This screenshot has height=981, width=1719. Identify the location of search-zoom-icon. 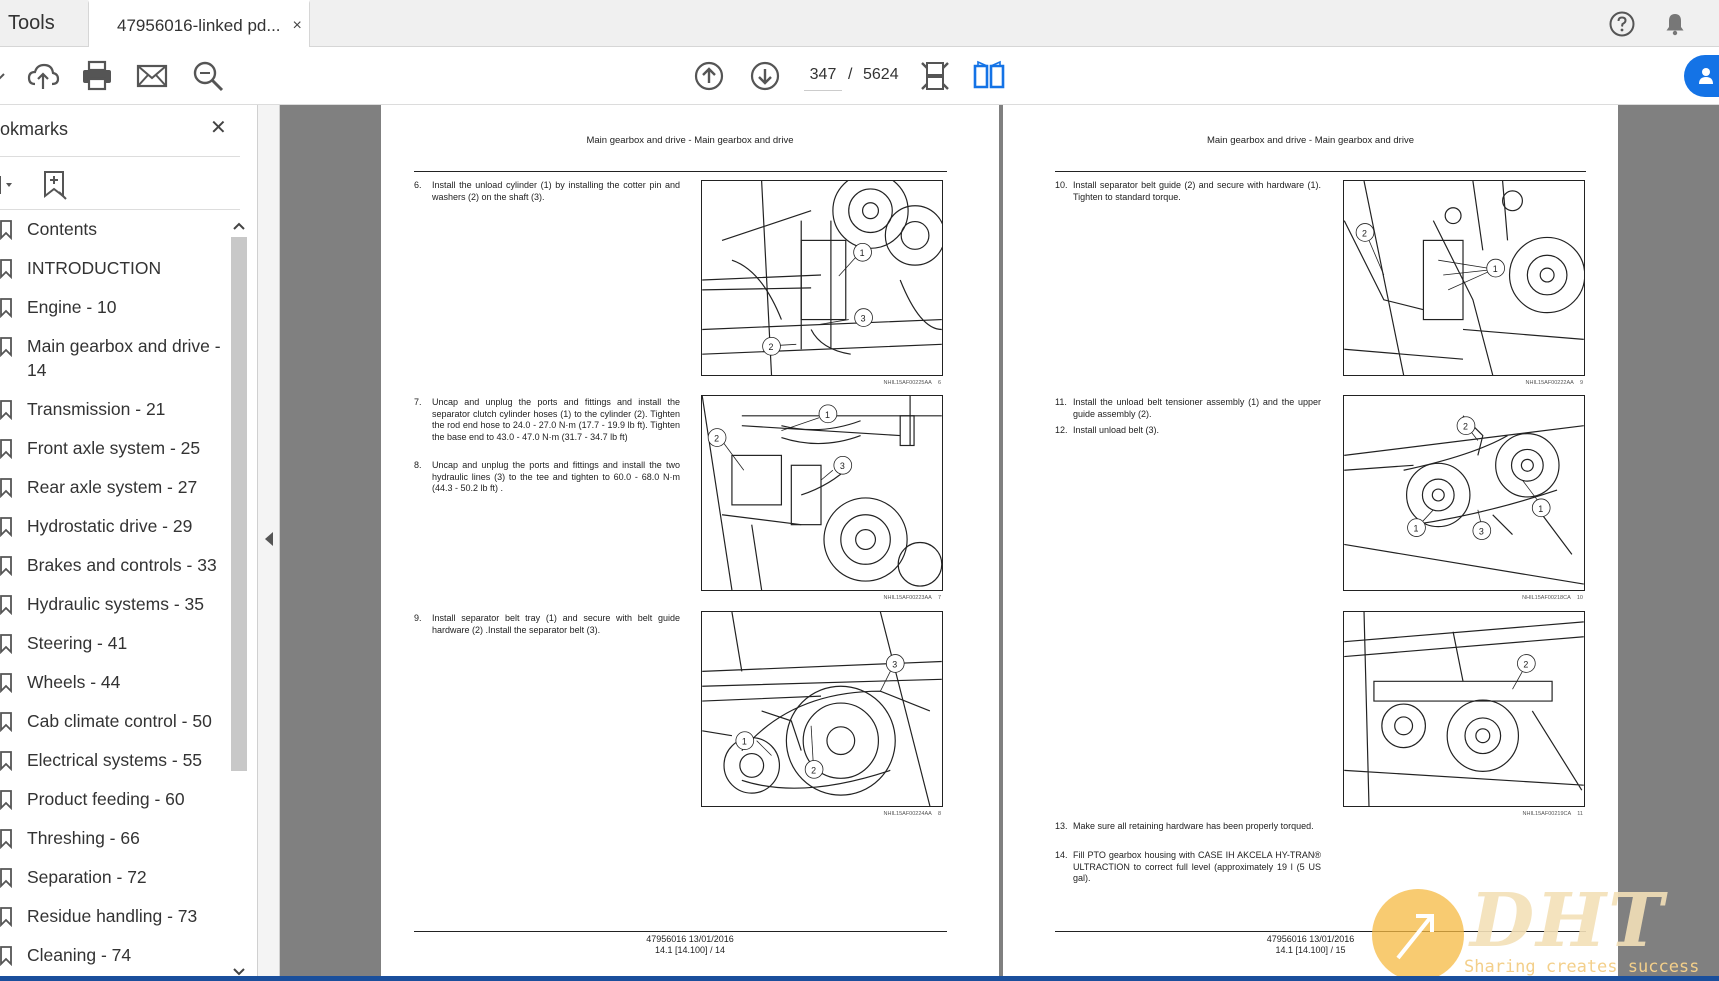
(208, 76).